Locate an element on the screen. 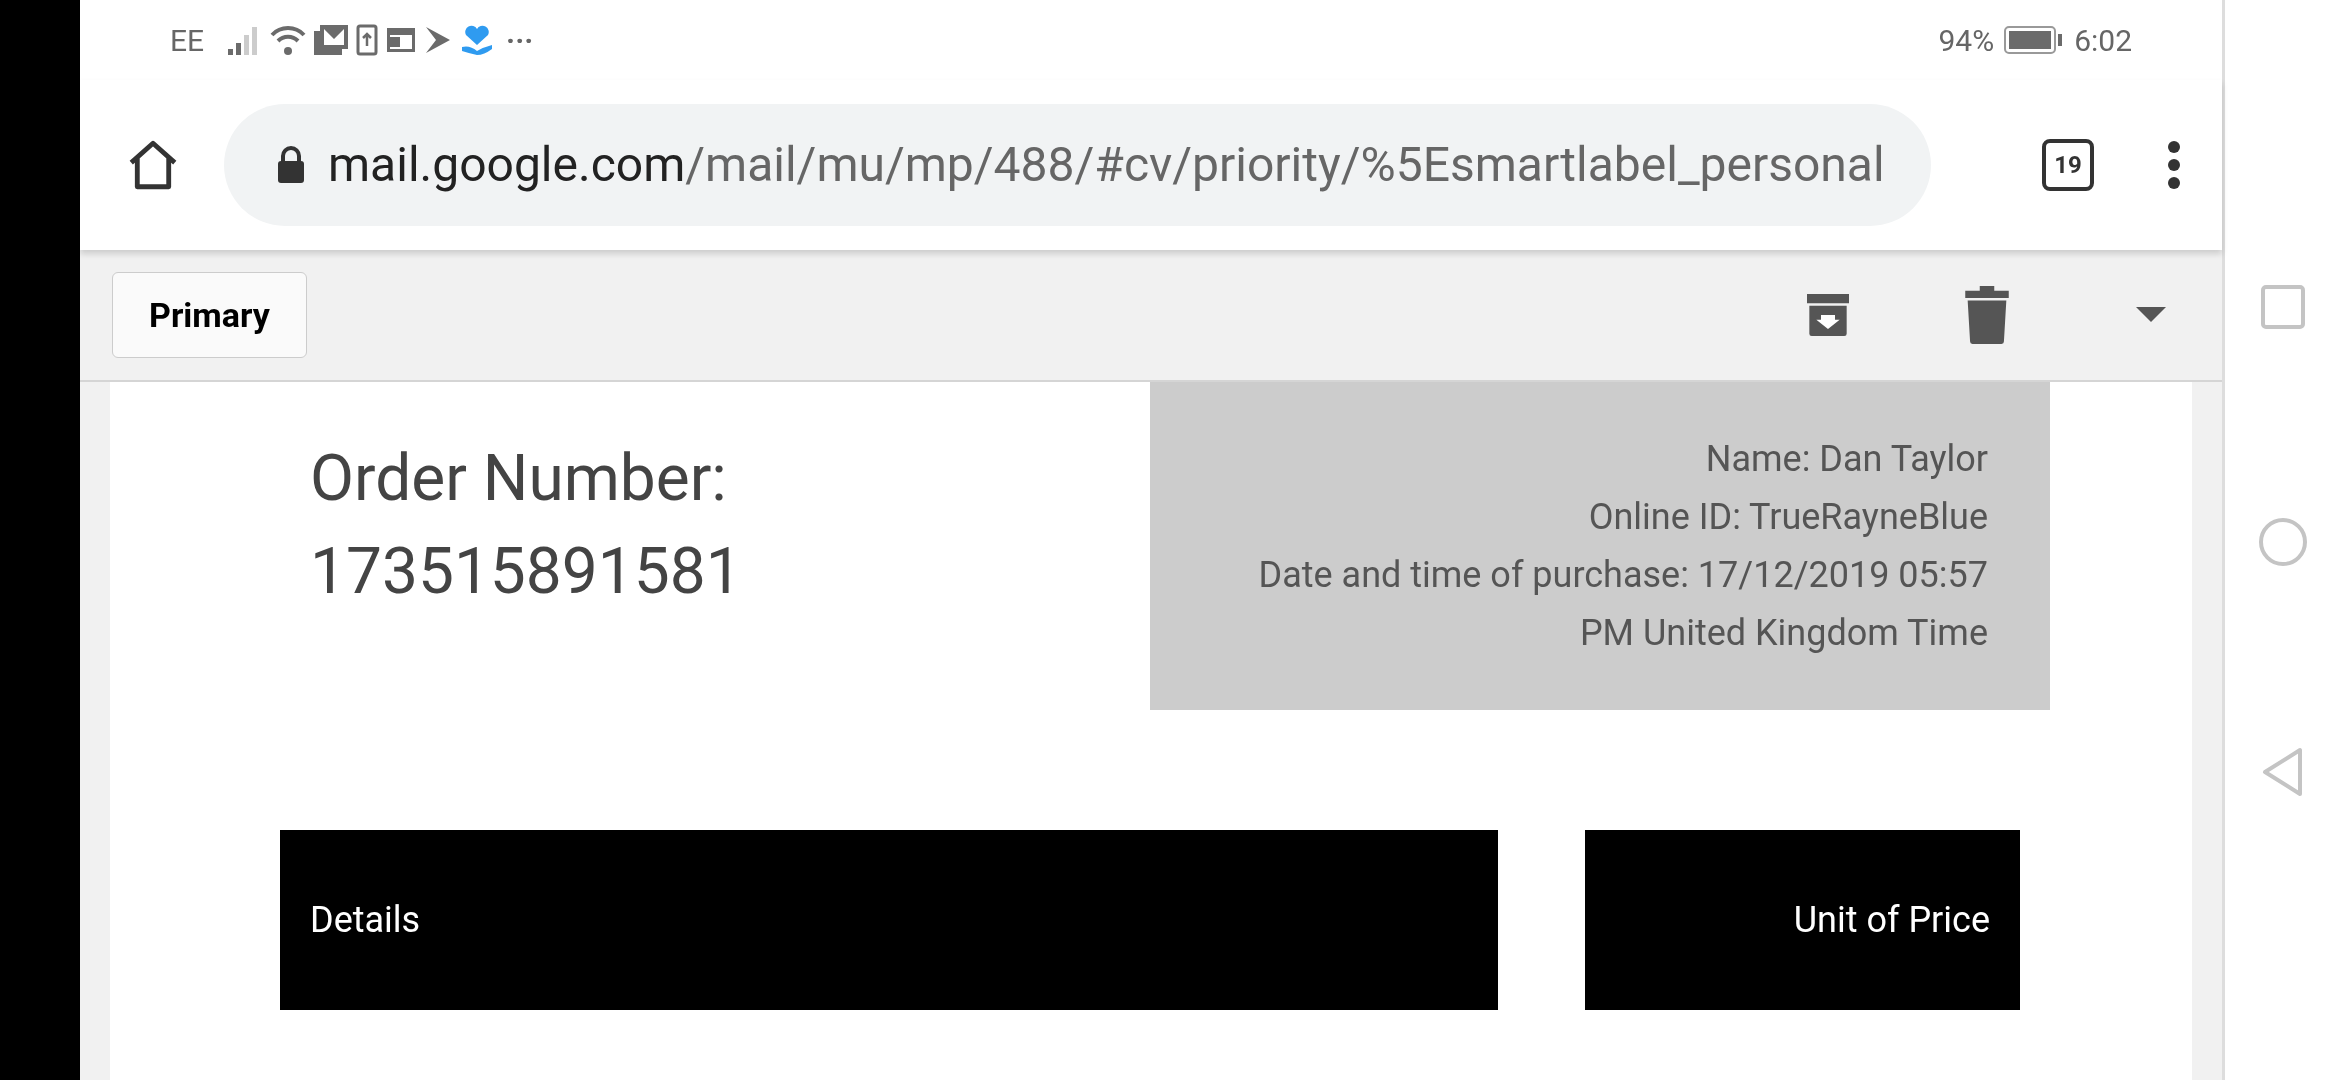 This screenshot has height=1080, width=2340. dropdown-caret-icon is located at coordinates (2151, 315).